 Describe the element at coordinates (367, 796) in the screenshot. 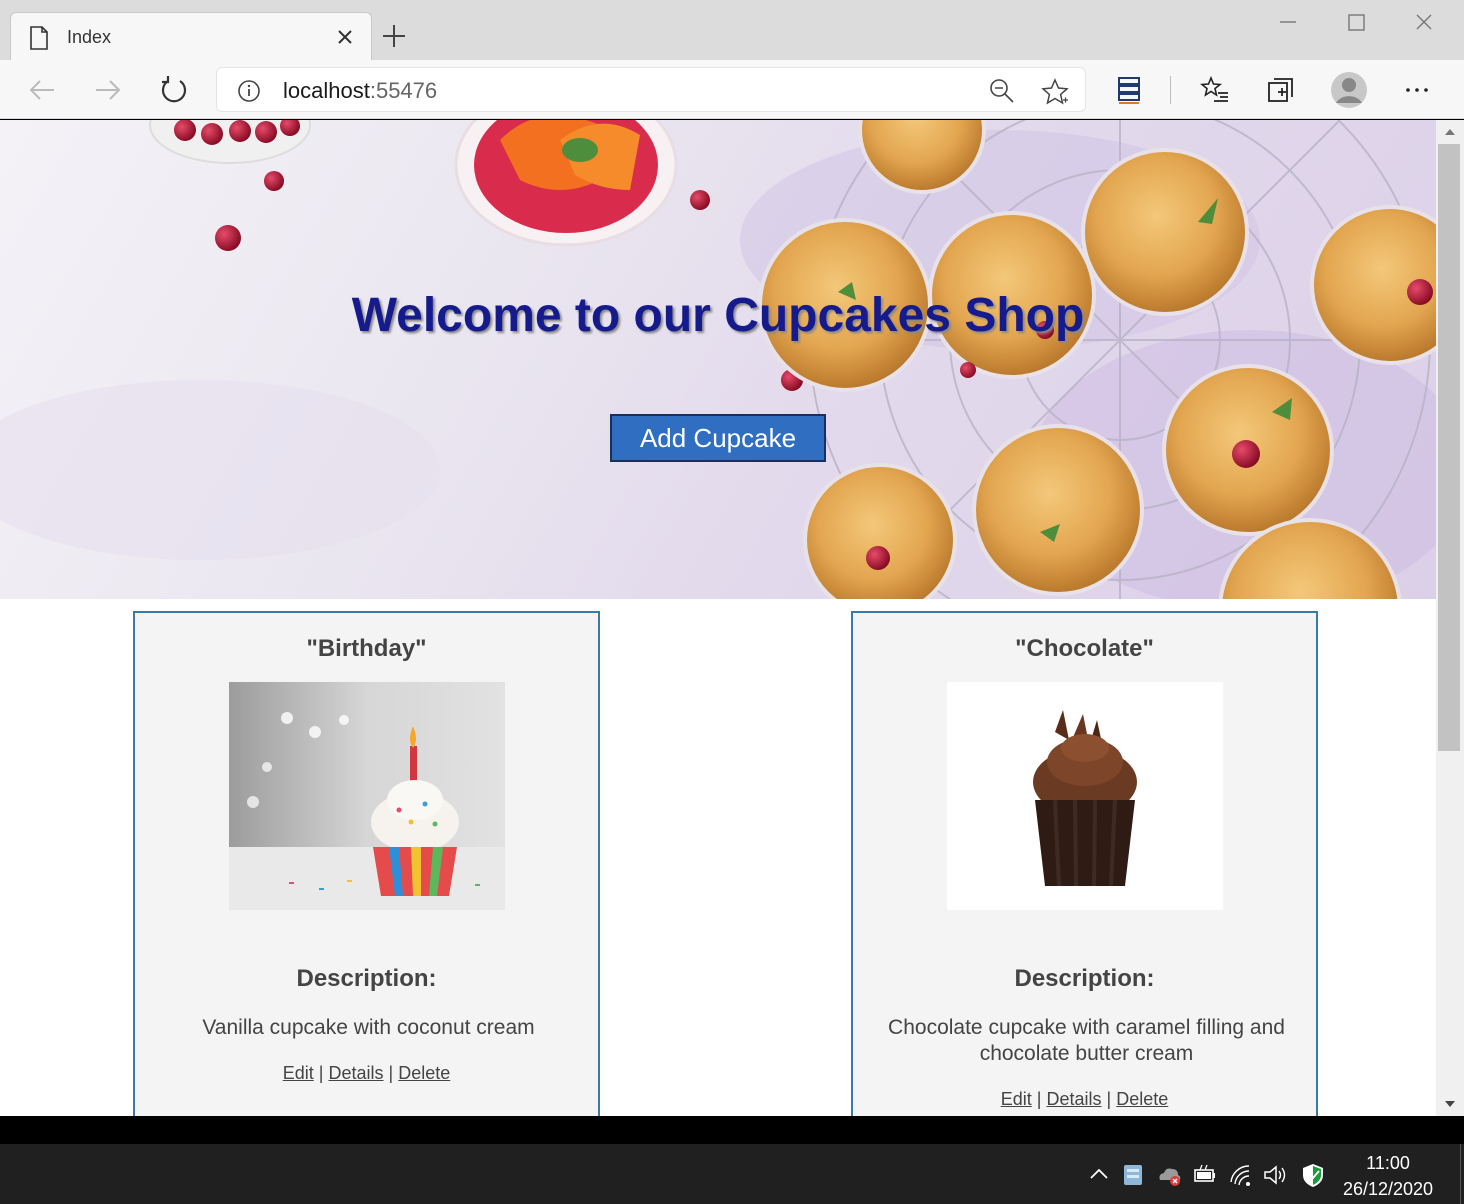

I see `cupcake-image-birthday` at that location.